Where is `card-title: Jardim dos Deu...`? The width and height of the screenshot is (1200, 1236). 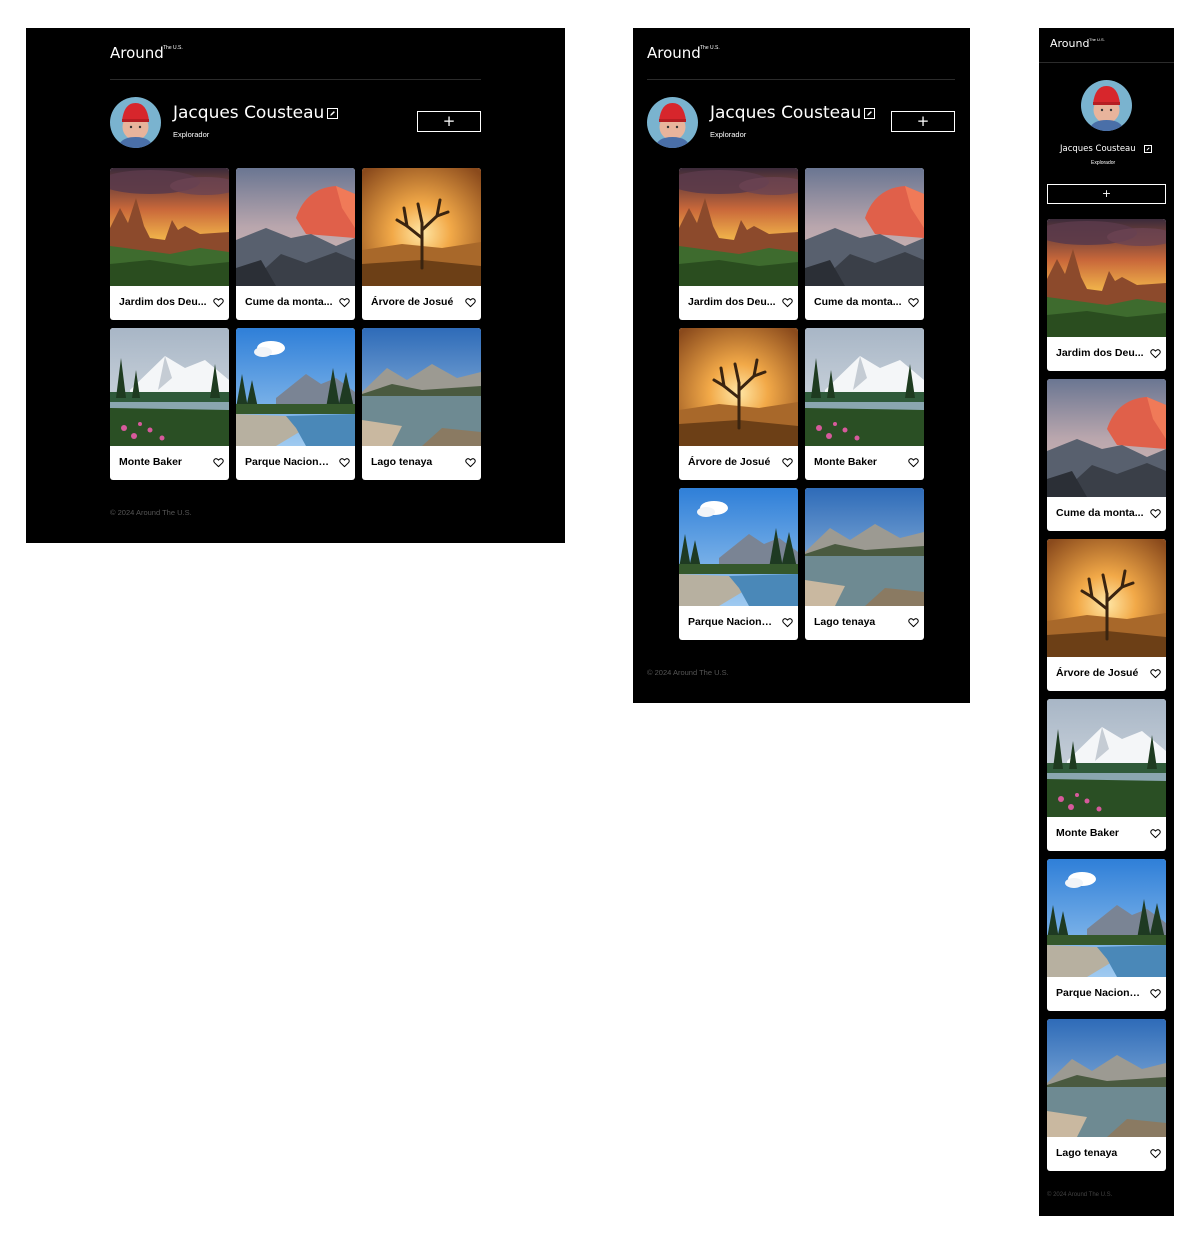 card-title: Jardim dos Deu... is located at coordinates (163, 302).